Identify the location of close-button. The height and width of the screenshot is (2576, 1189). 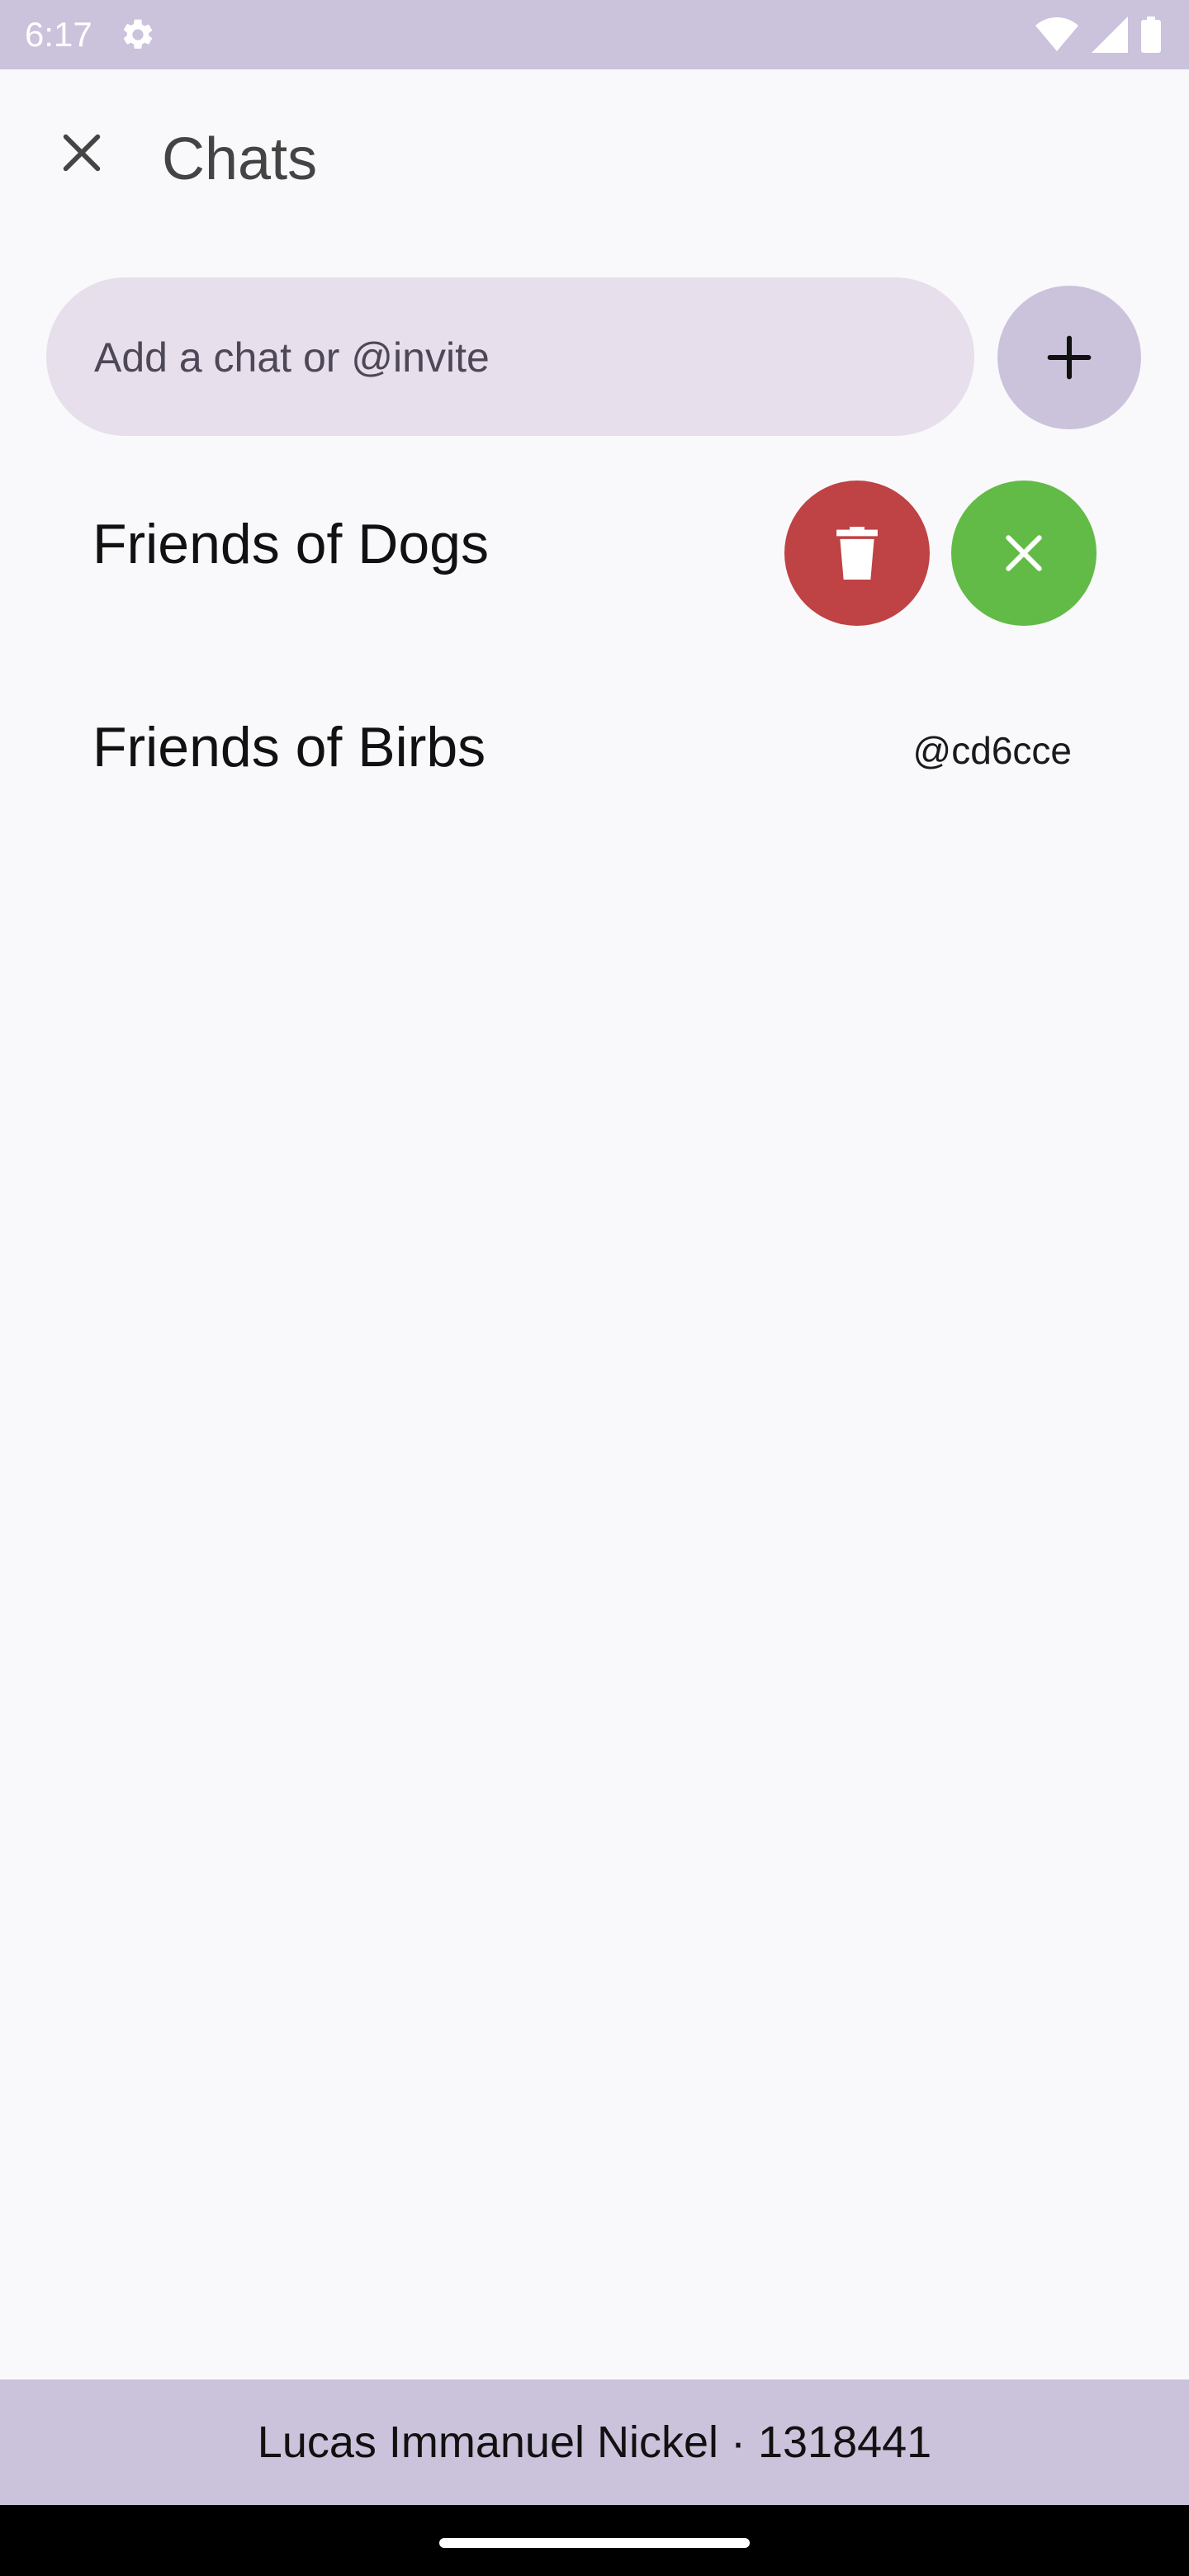
(82, 153).